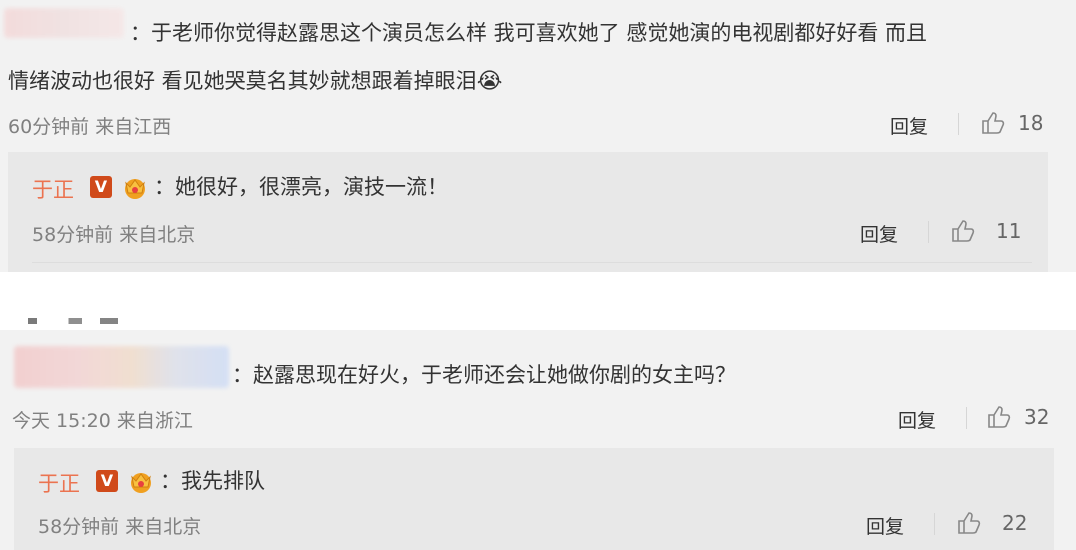 This screenshot has height=550, width=1076. What do you see at coordinates (1015, 523) in the screenshot?
I see `like-count: 22` at bounding box center [1015, 523].